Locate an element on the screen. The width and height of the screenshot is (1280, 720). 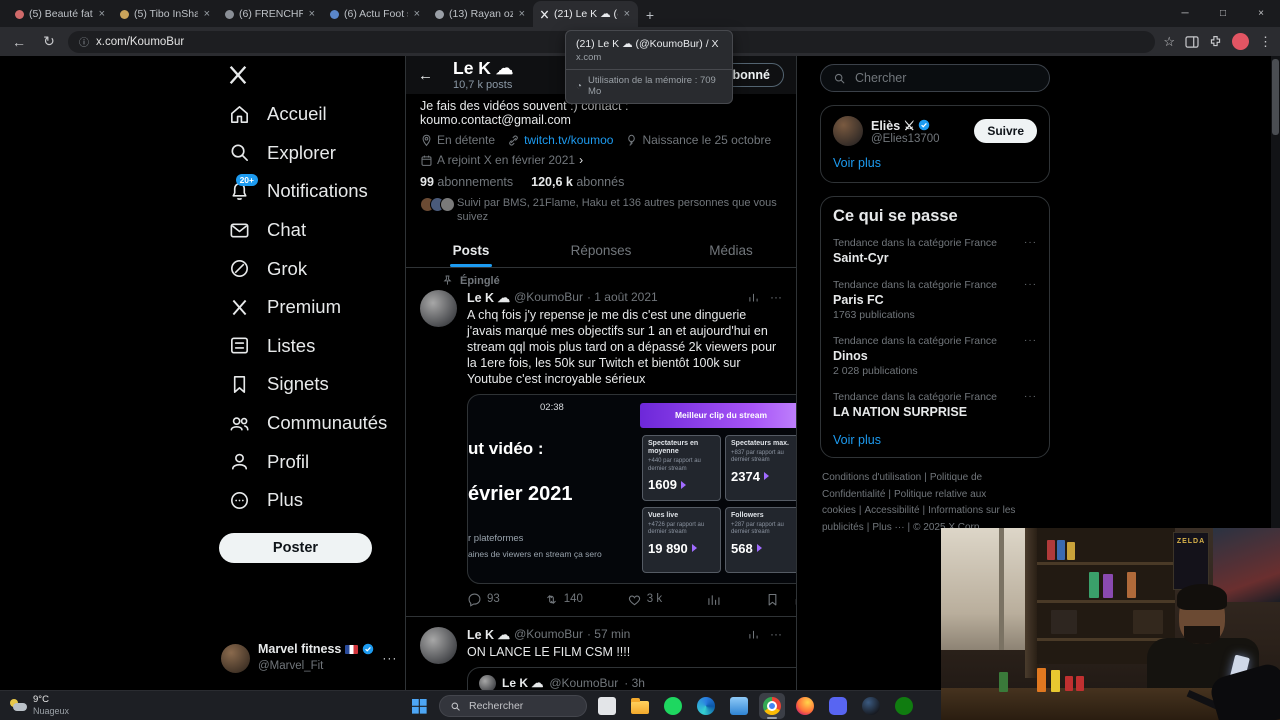
browser-tab-3: (6) FRENCHRAP × is located at coordinates (270, 14).